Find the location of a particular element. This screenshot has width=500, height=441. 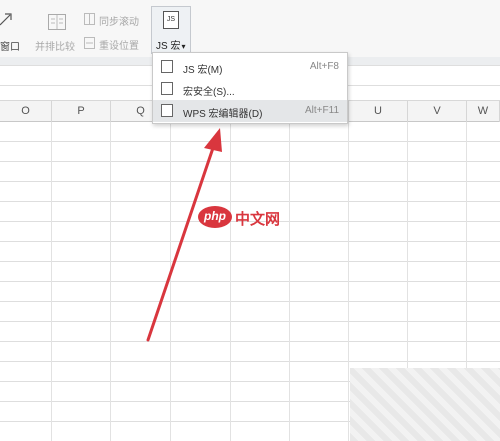

blurred-corner is located at coordinates (425, 404).